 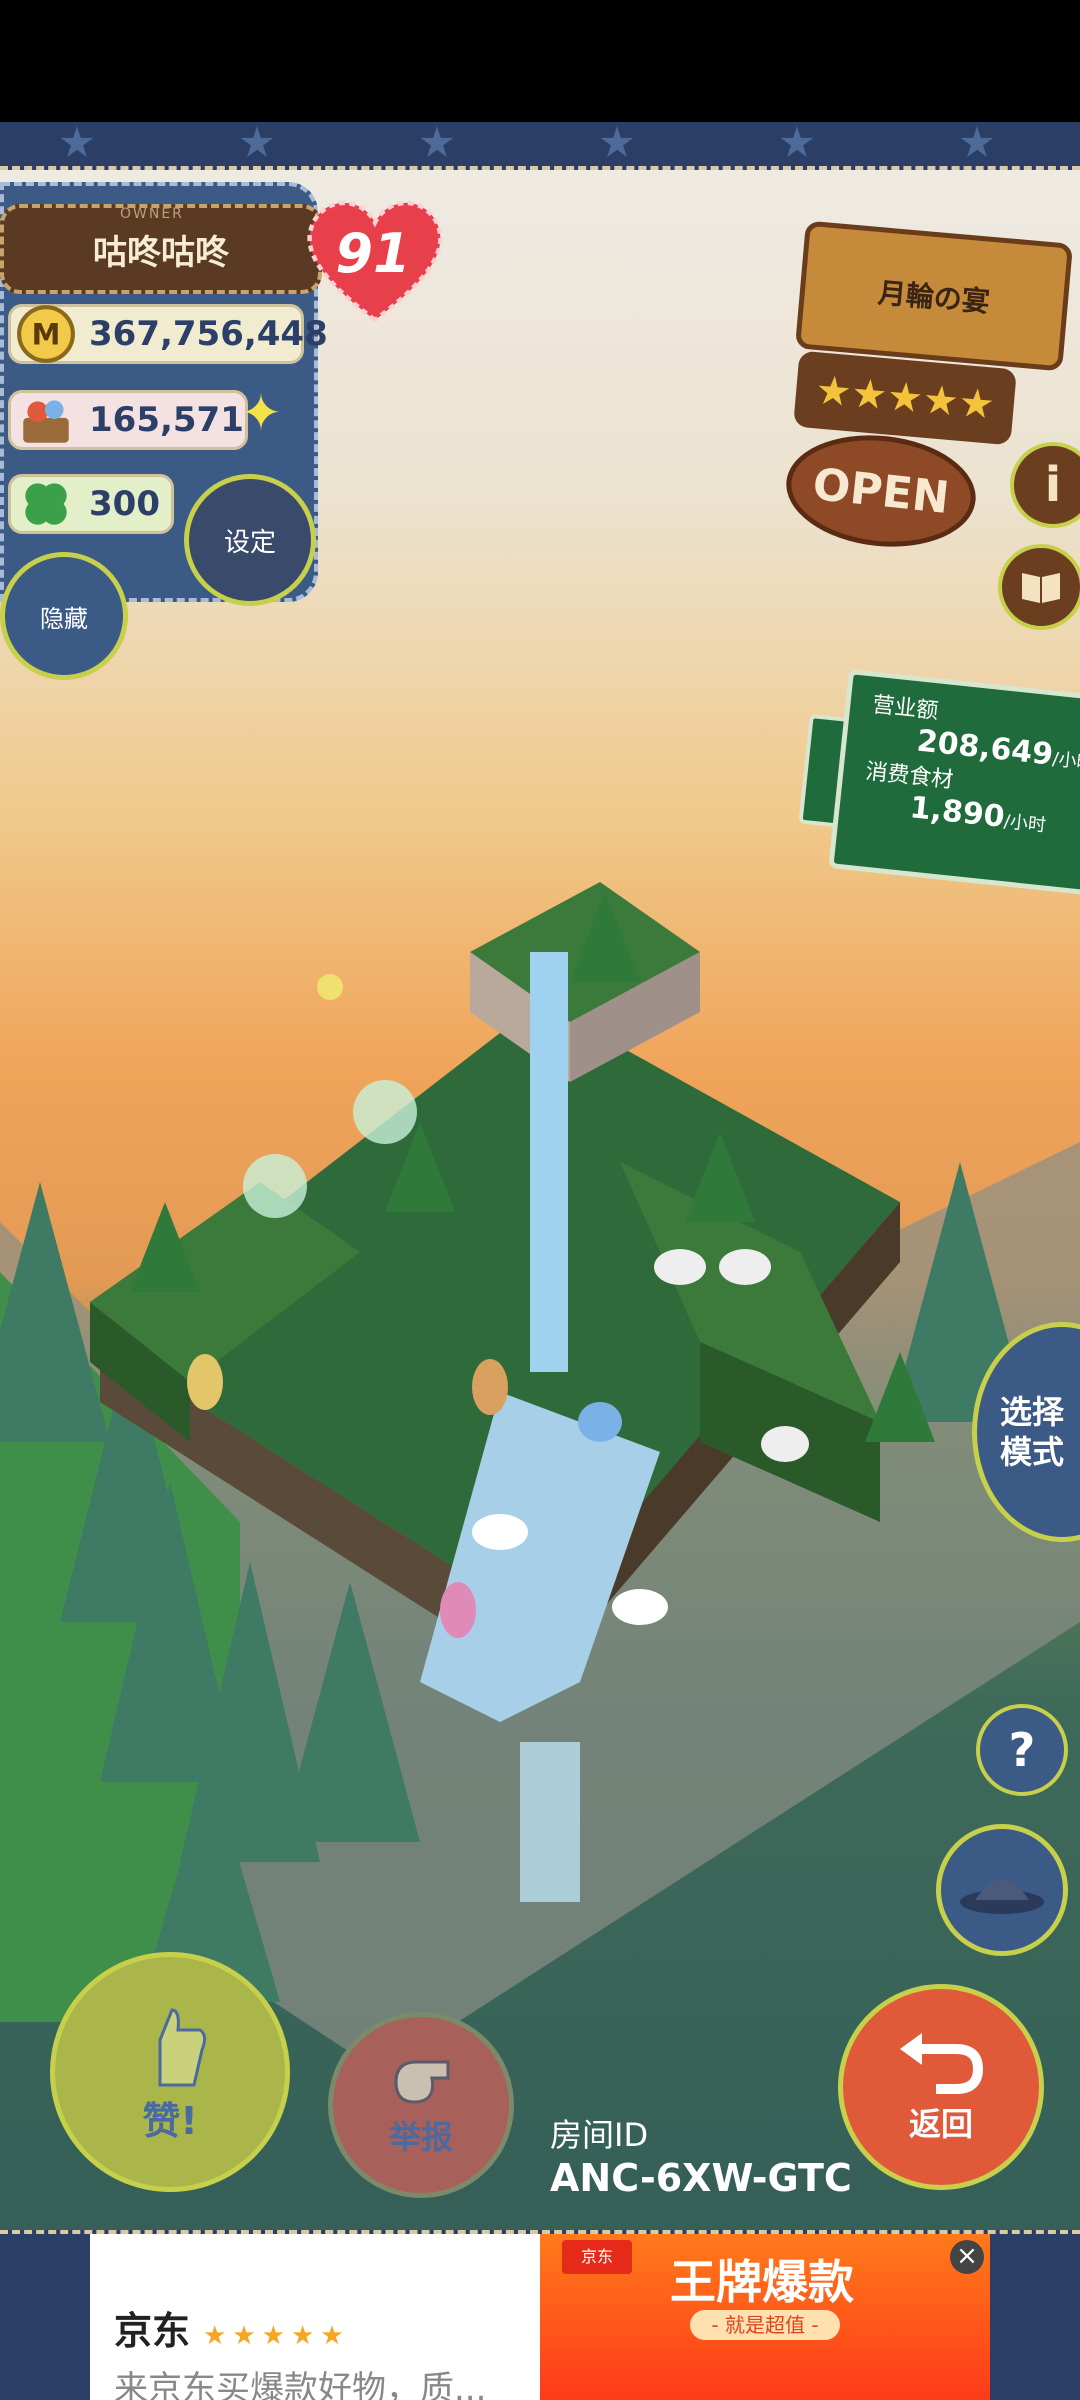 I want to click on settings-label: 设定, so click(x=249, y=542).